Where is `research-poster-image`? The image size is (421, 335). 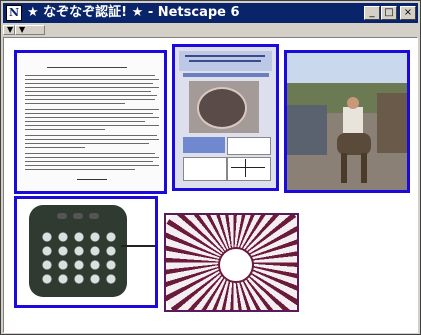
research-poster-image is located at coordinates (225, 117).